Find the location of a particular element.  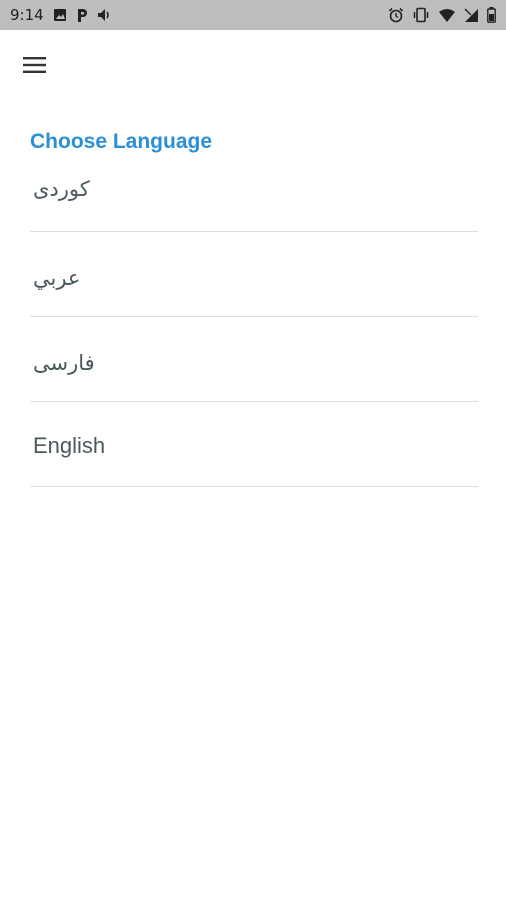

parking-p-icon is located at coordinates (82, 15).